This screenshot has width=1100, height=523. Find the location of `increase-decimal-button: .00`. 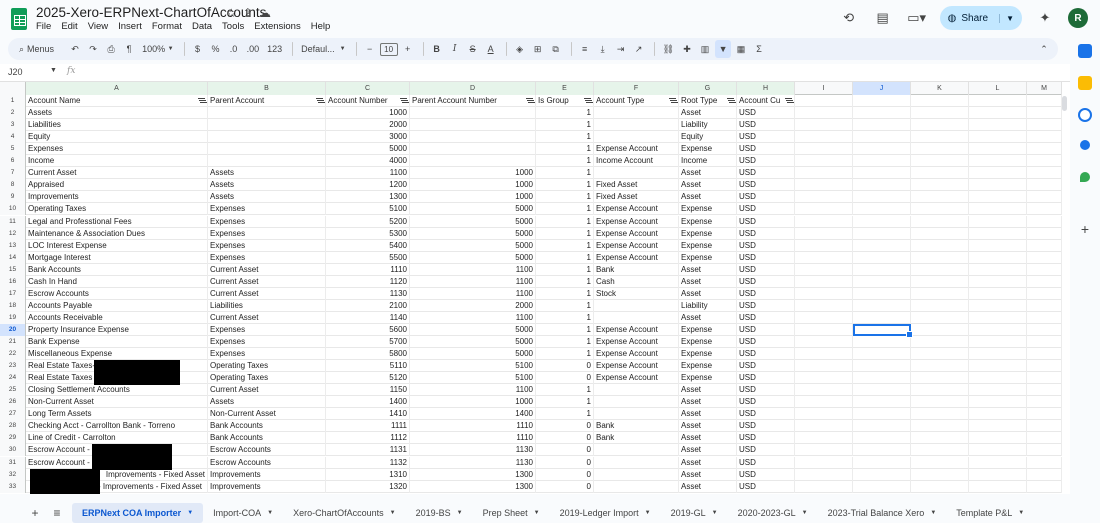

increase-decimal-button: .00 is located at coordinates (253, 49).